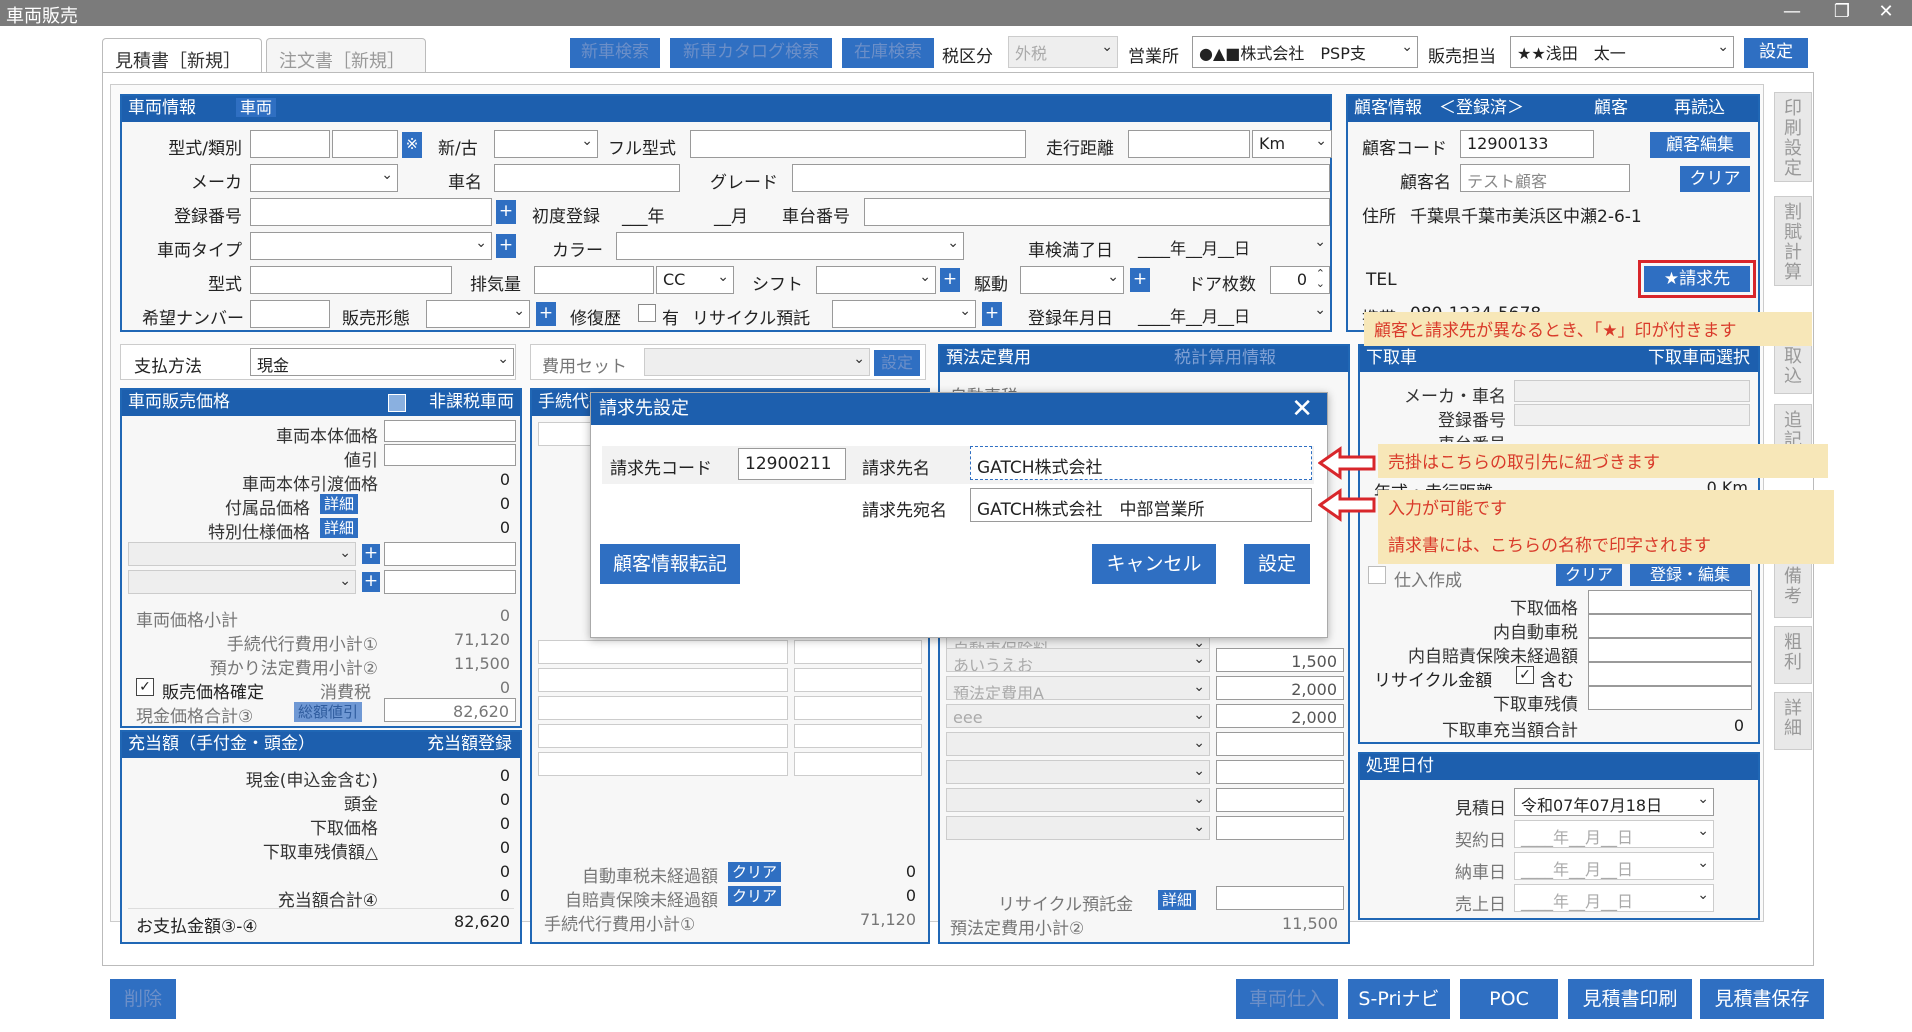  I want to click on recycle-include-checkbox: ✓, so click(1525, 675).